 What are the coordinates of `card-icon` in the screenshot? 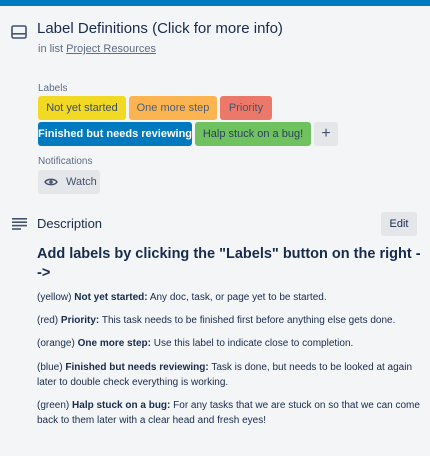 It's located at (19, 32).